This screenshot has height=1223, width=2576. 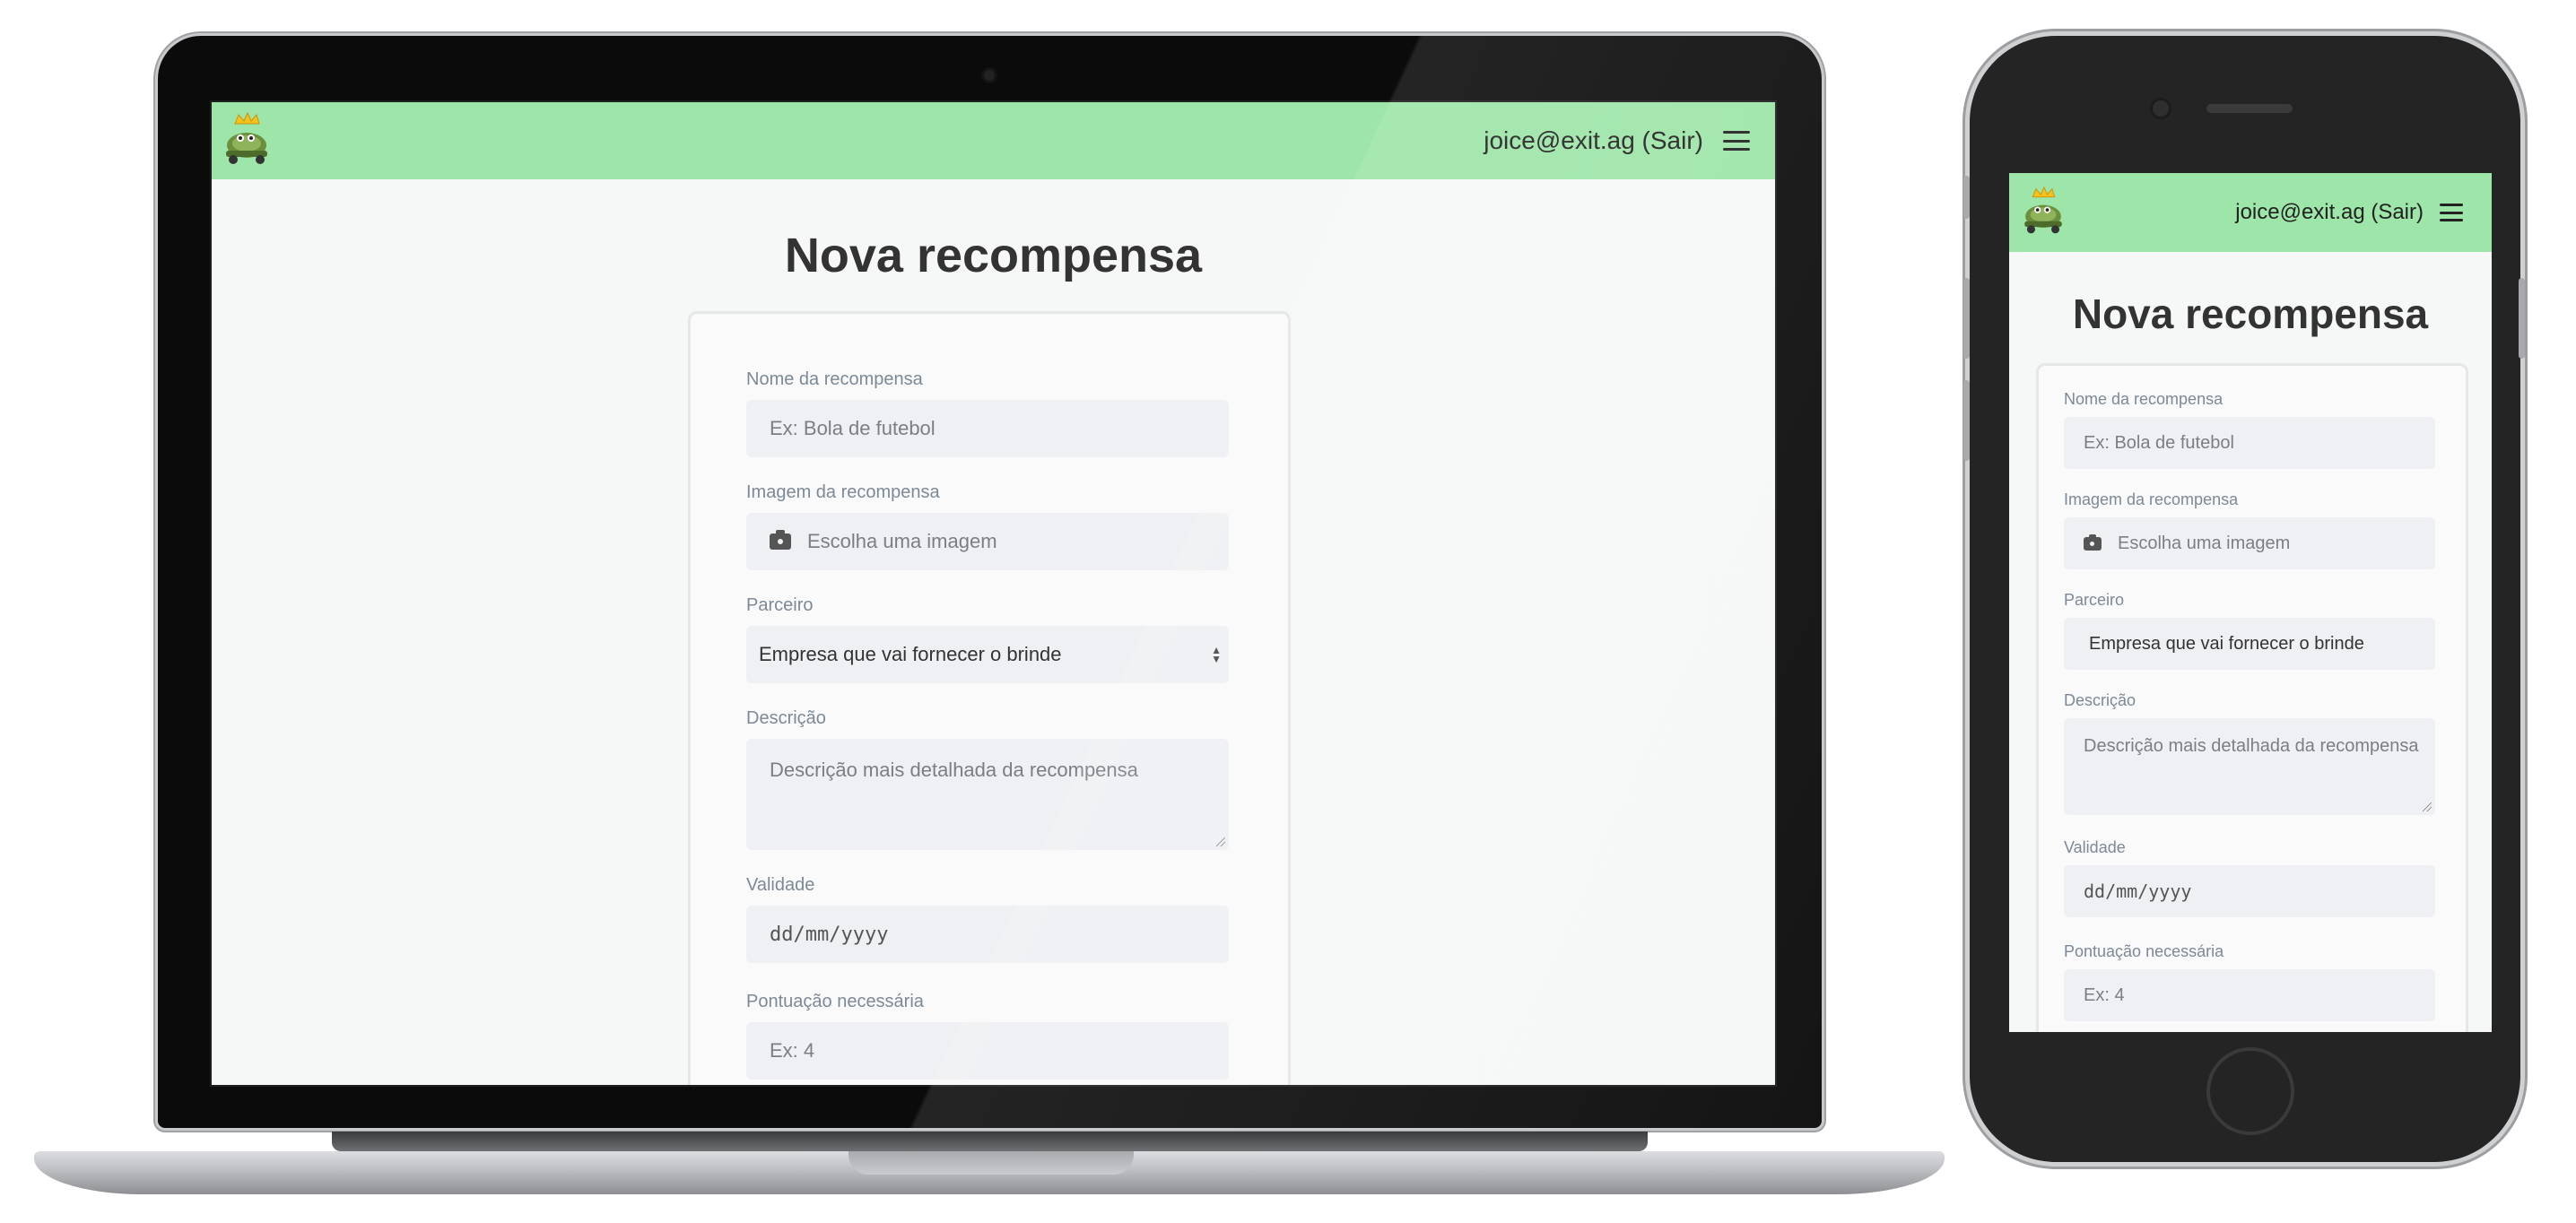 What do you see at coordinates (989, 75) in the screenshot?
I see `laptop-camera` at bounding box center [989, 75].